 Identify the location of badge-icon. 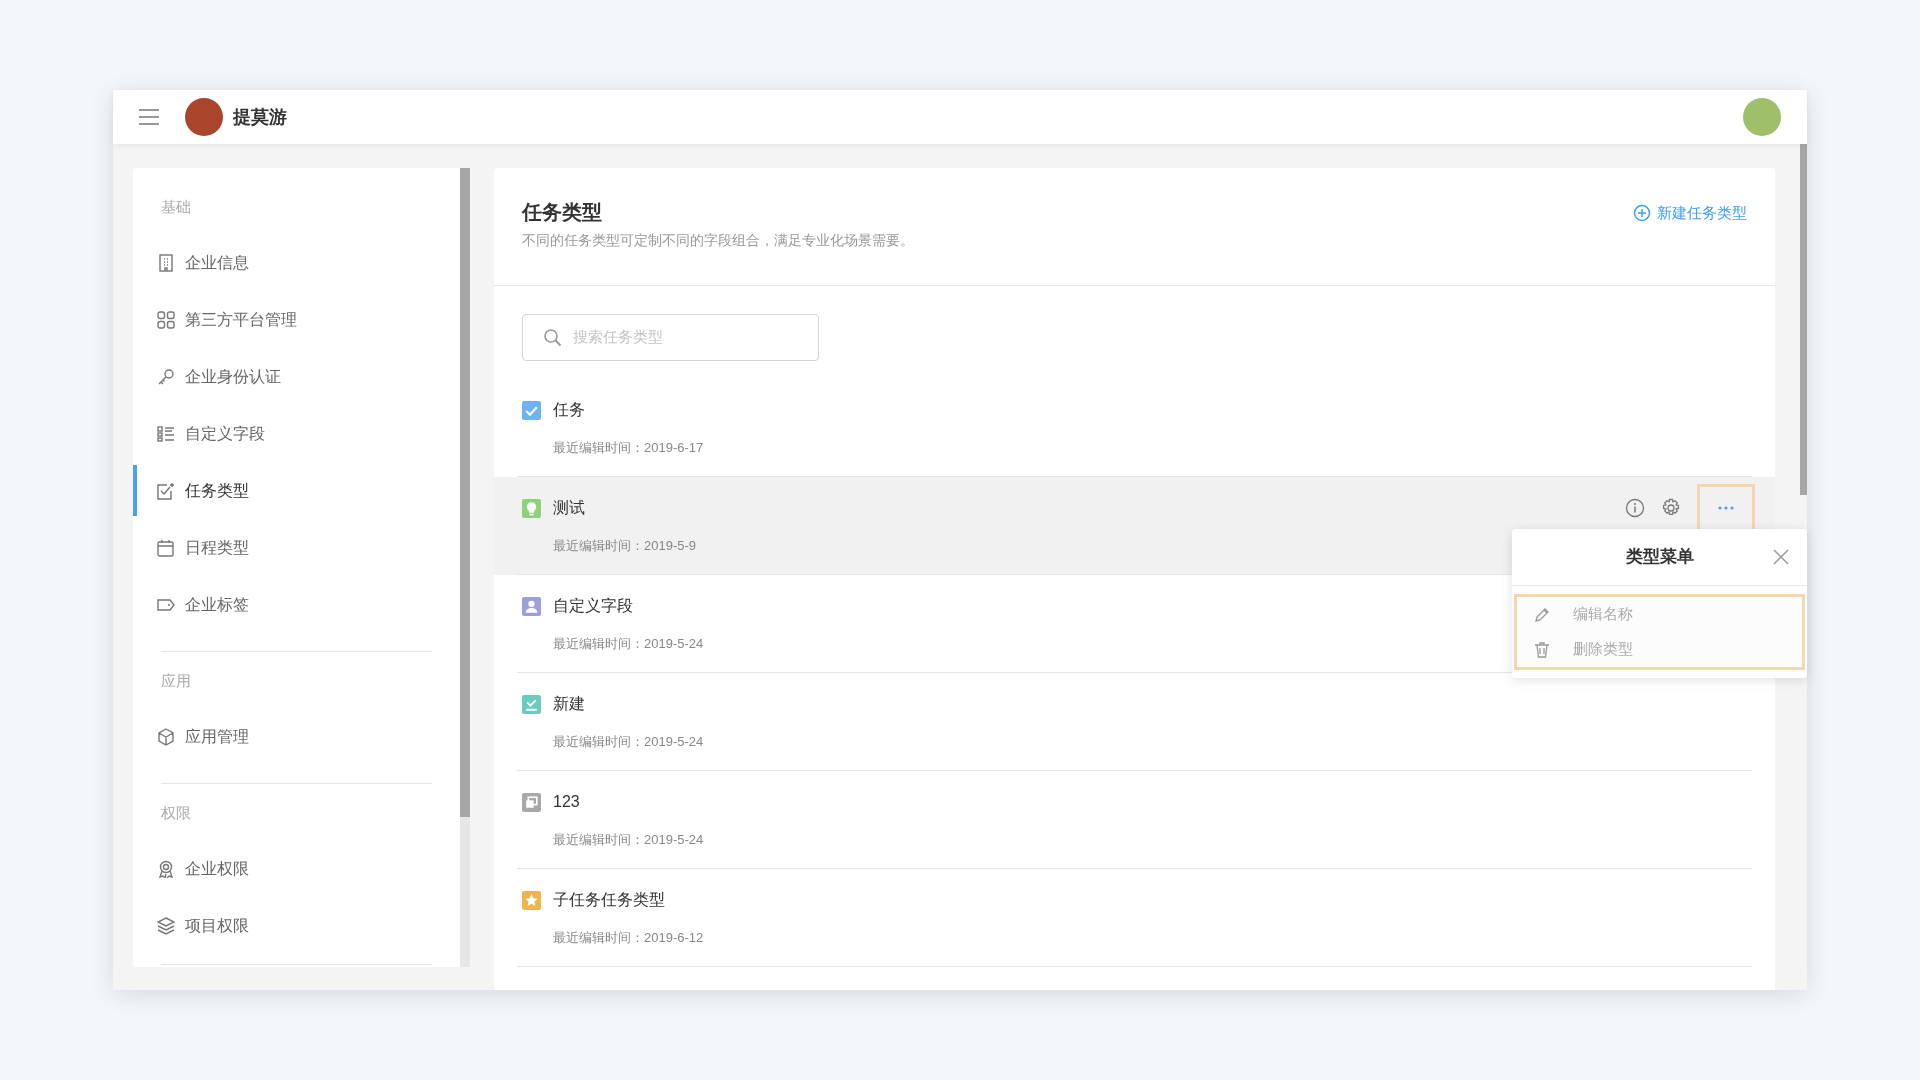
(166, 868).